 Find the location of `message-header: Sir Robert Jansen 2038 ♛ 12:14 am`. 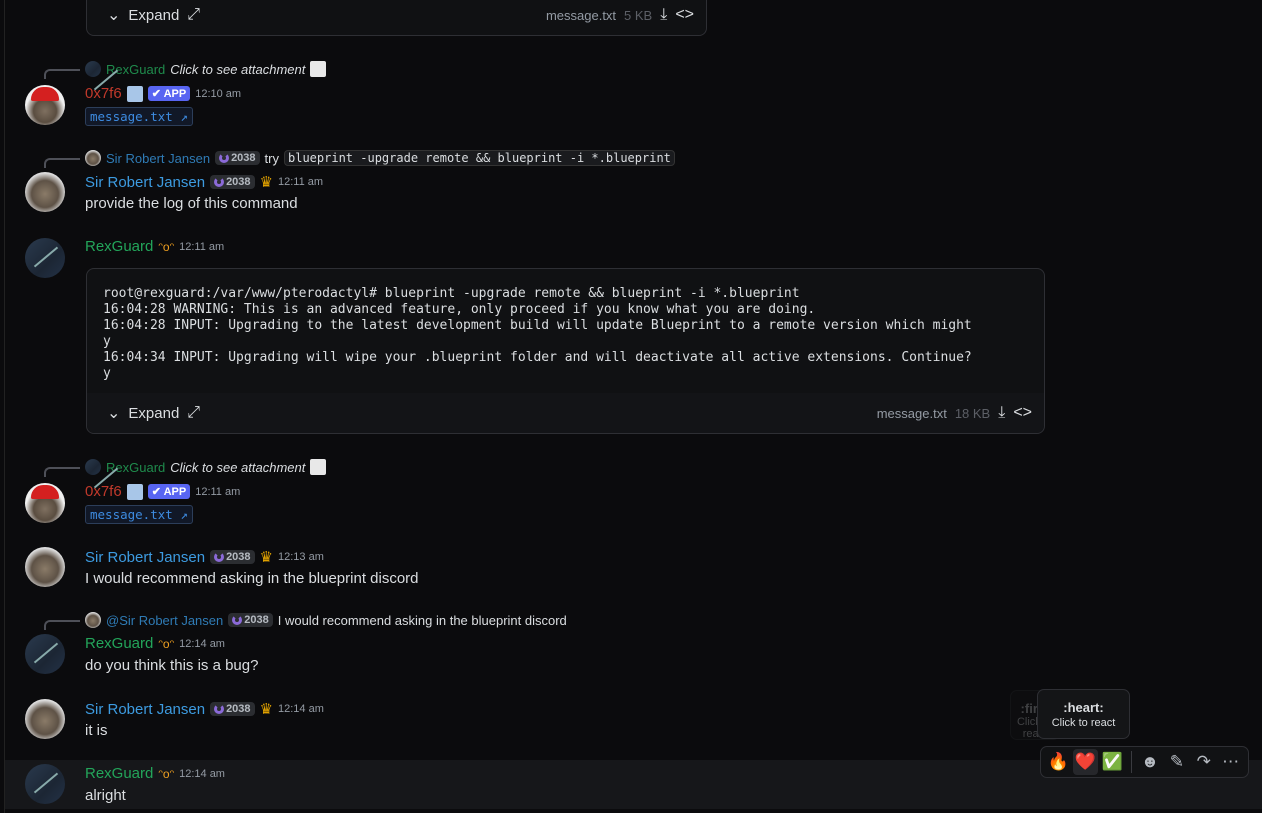

message-header: Sir Robert Jansen 2038 ♛ 12:14 am is located at coordinates (204, 709).